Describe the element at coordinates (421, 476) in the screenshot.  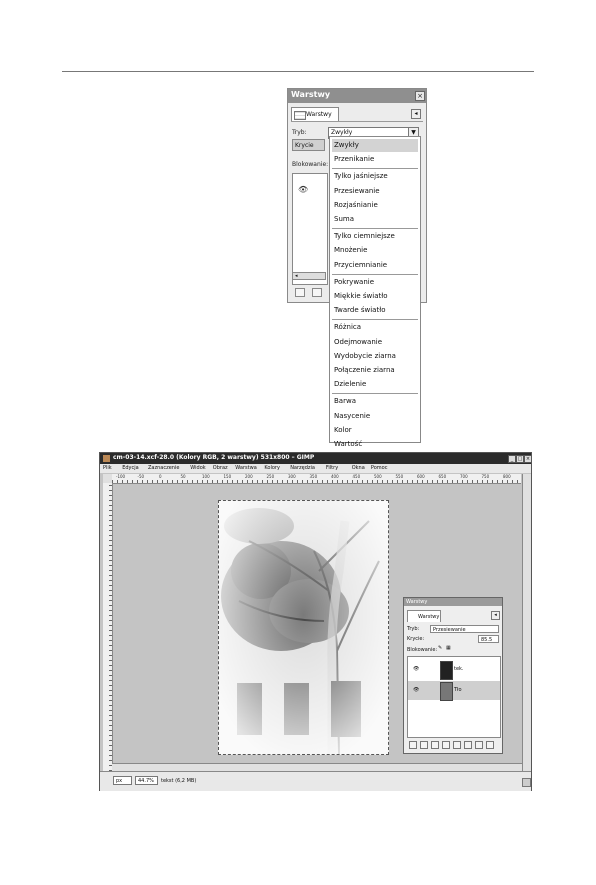
I see `ruler-tick-label: 600` at that location.